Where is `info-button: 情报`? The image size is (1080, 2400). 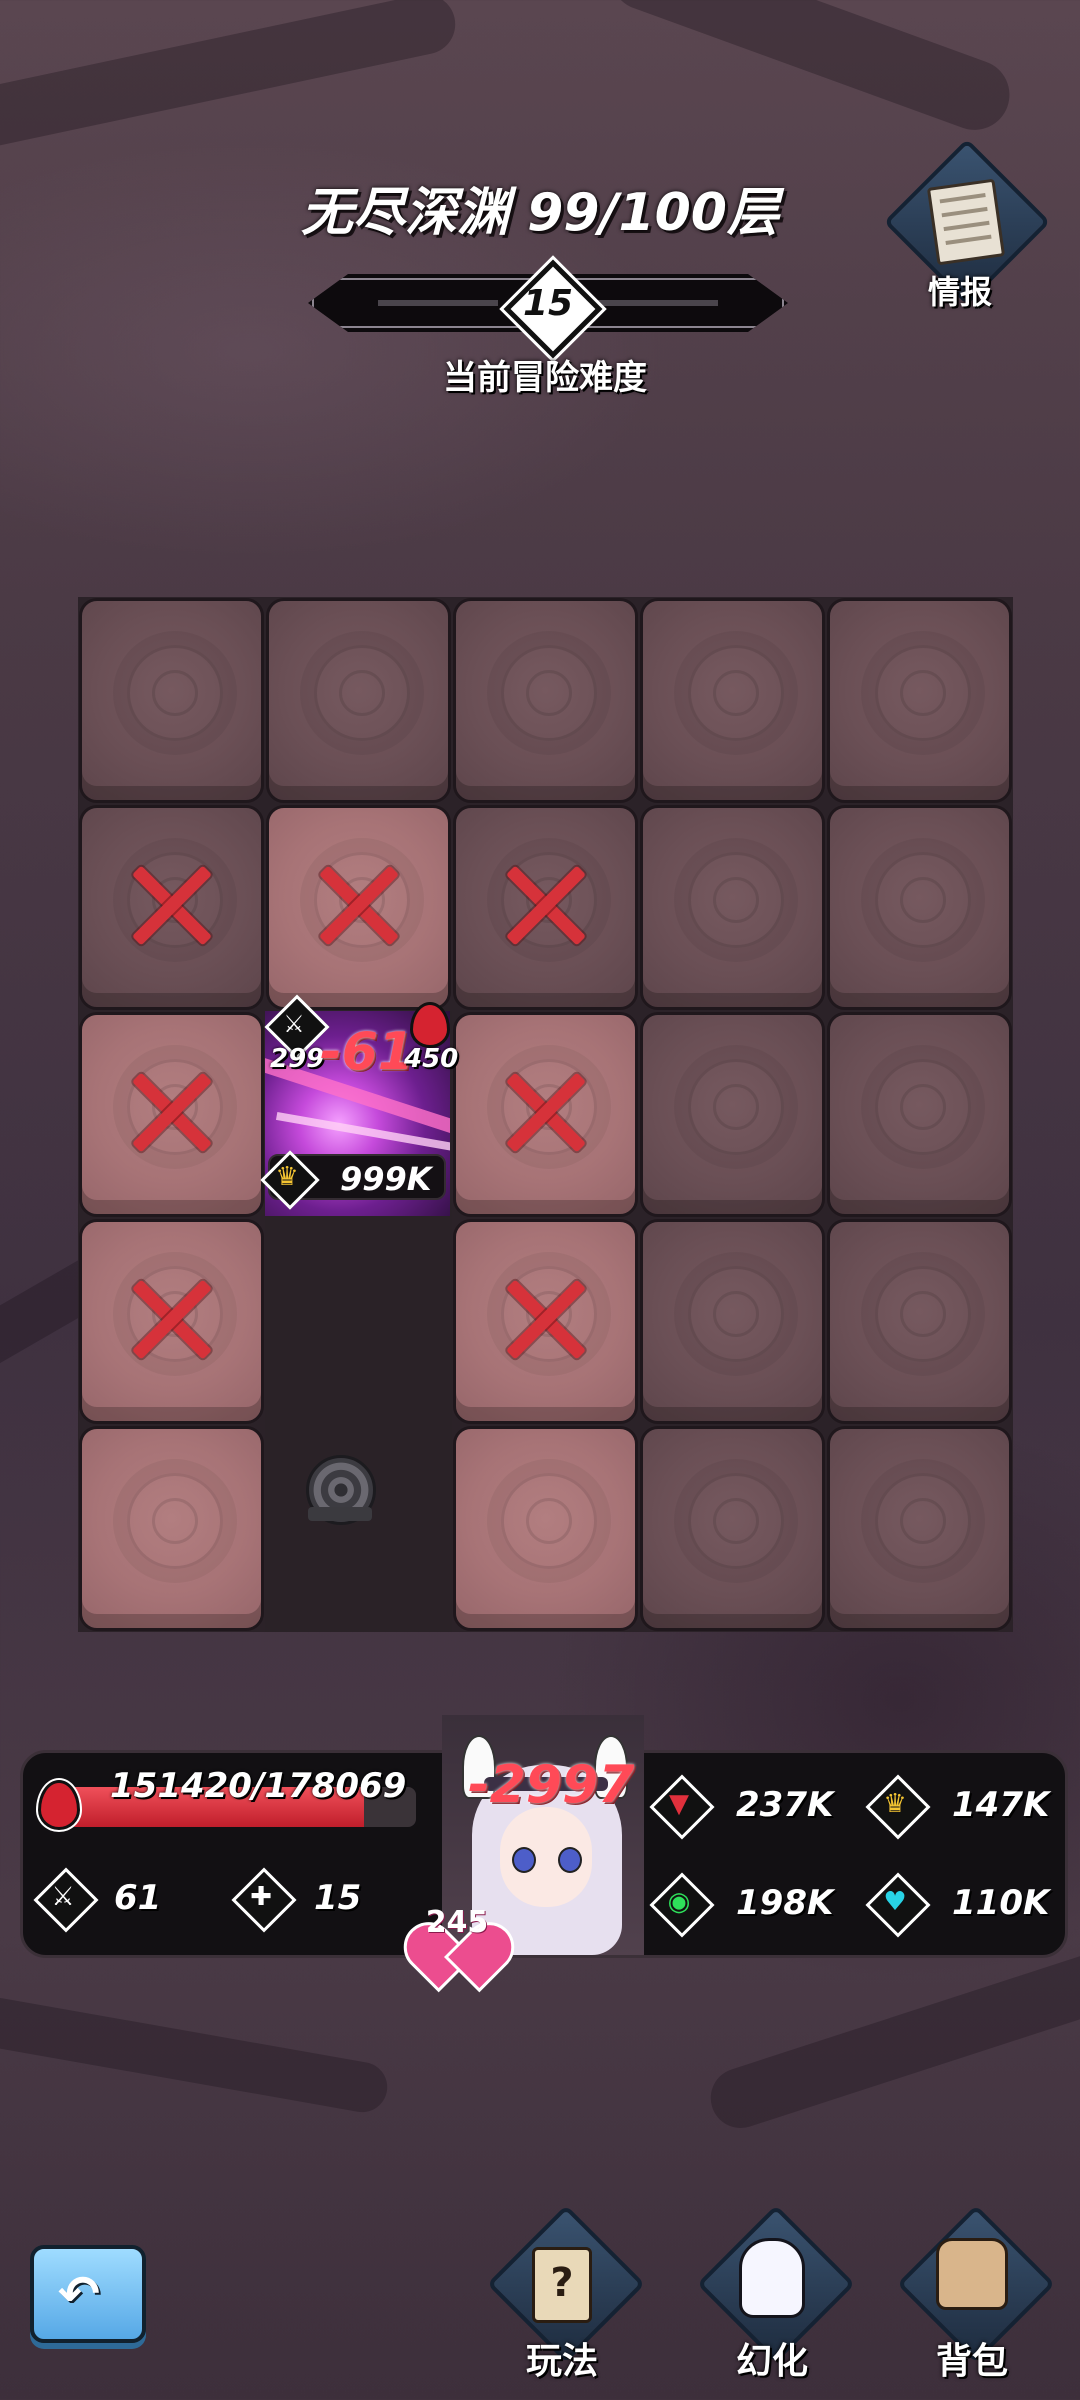
info-button: 情报 is located at coordinates (965, 224).